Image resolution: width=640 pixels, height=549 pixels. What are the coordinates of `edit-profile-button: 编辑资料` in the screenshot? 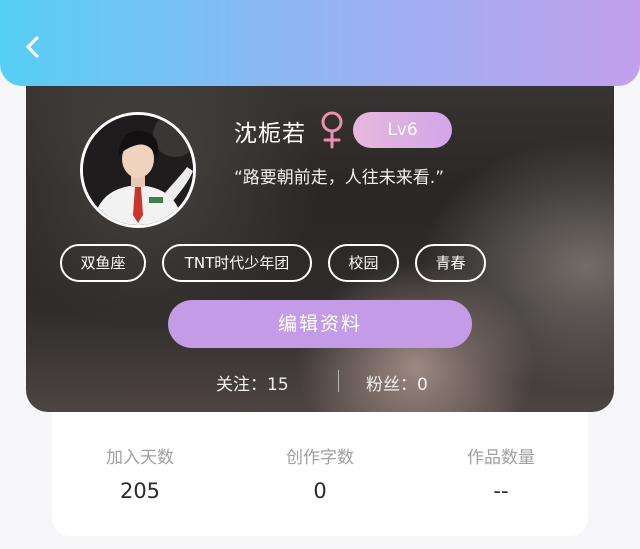 It's located at (320, 324).